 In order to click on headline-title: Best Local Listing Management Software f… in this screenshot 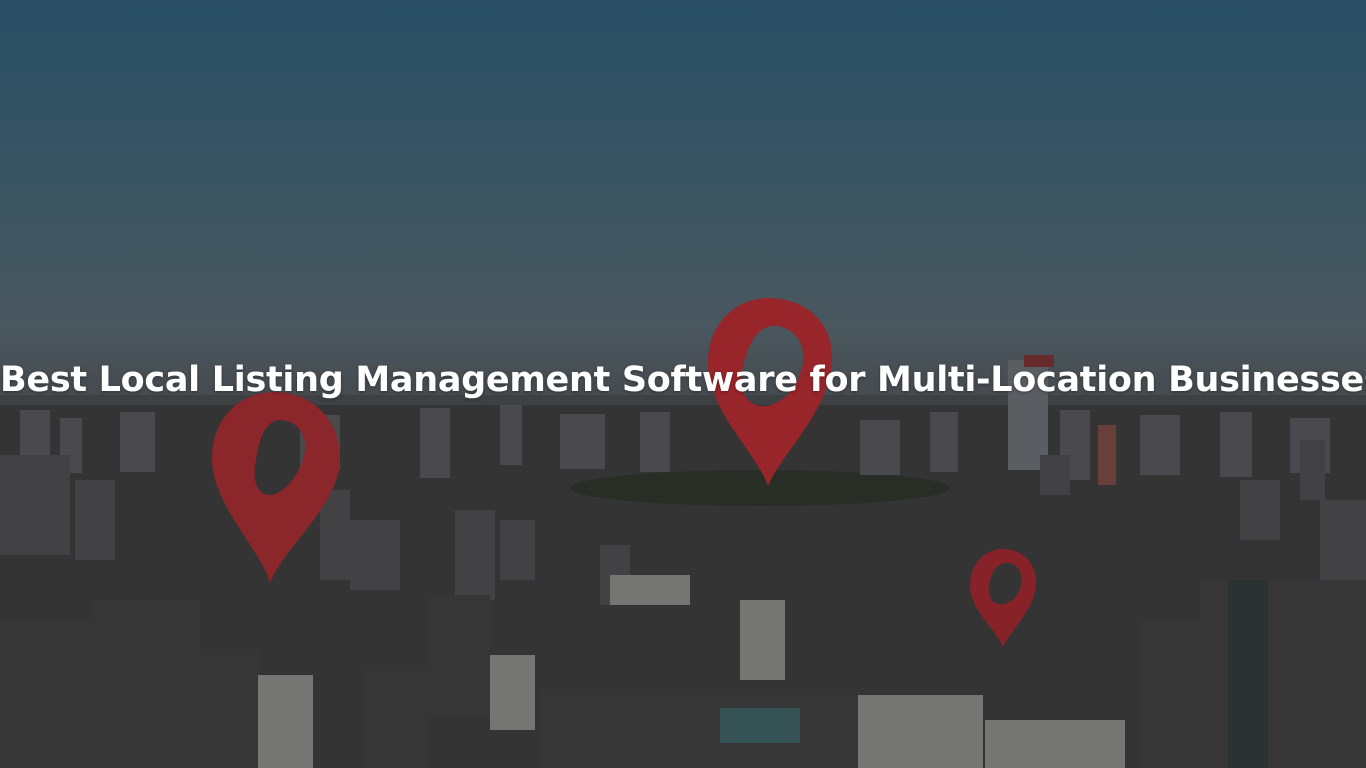, I will do `click(683, 380)`.